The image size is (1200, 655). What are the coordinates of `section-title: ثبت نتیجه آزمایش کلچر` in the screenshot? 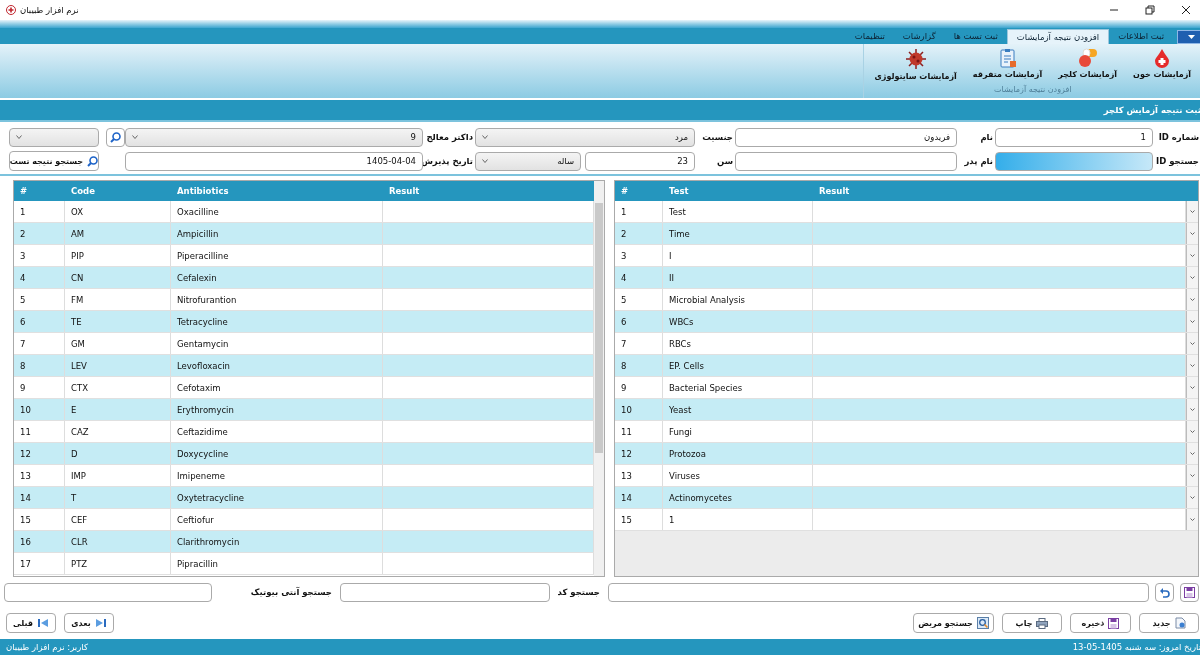 It's located at (600, 110).